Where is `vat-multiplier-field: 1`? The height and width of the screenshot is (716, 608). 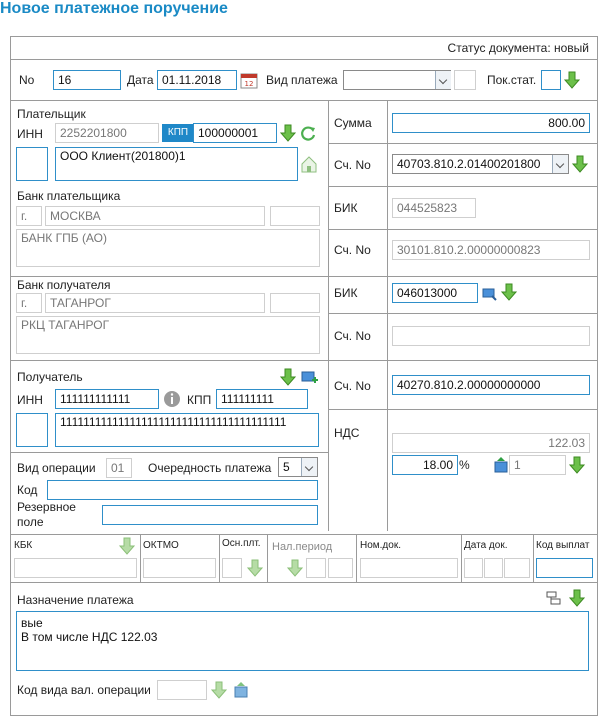 vat-multiplier-field: 1 is located at coordinates (537, 465).